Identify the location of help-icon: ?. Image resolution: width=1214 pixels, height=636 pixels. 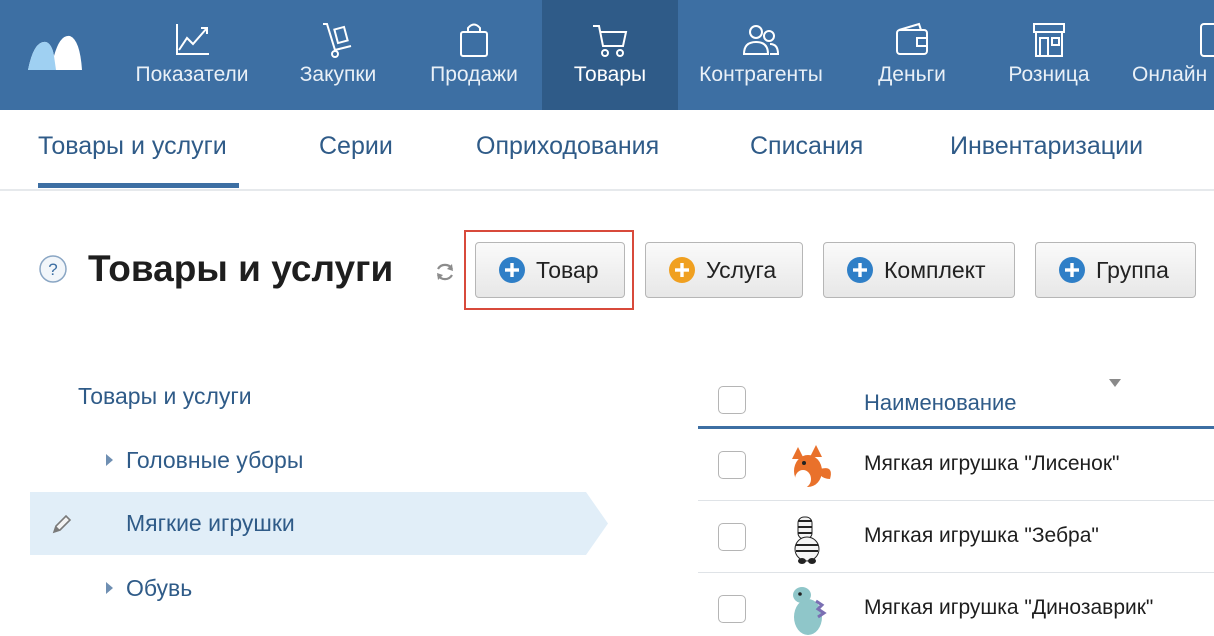
(53, 269).